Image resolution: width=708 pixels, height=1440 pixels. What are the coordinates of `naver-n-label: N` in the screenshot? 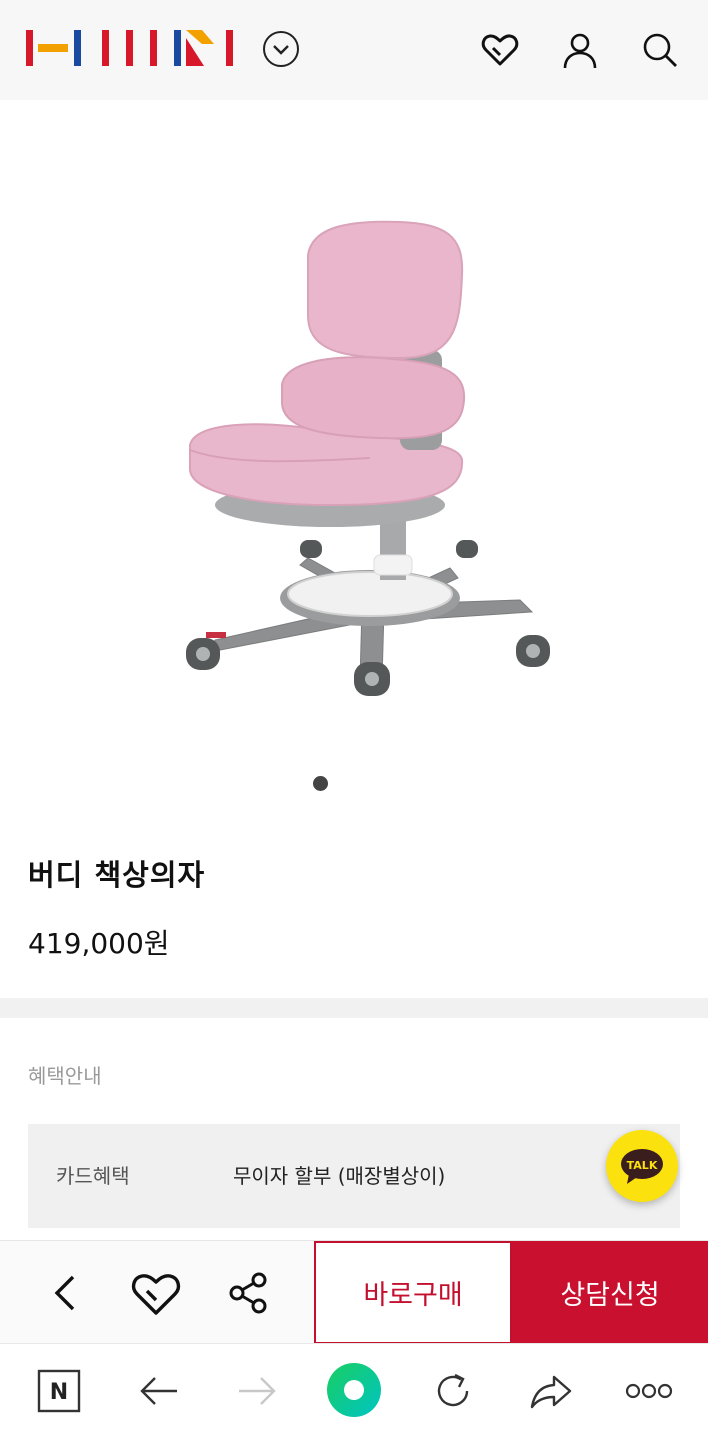 It's located at (59, 1392).